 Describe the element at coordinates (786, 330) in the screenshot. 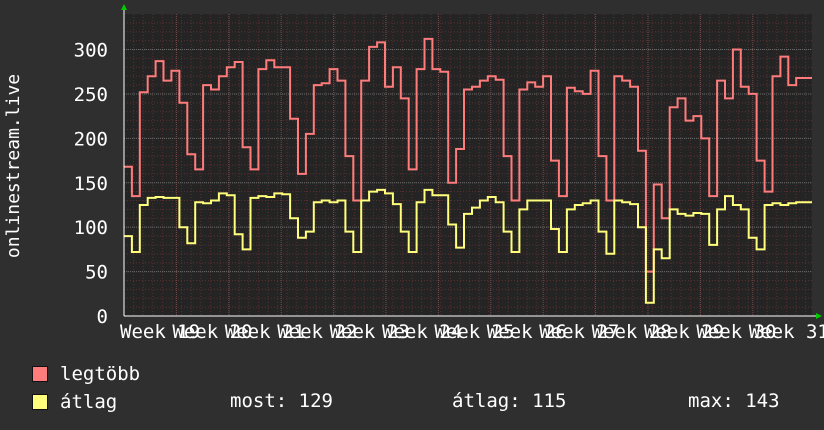

I see `x-tick-label: Week 31` at that location.